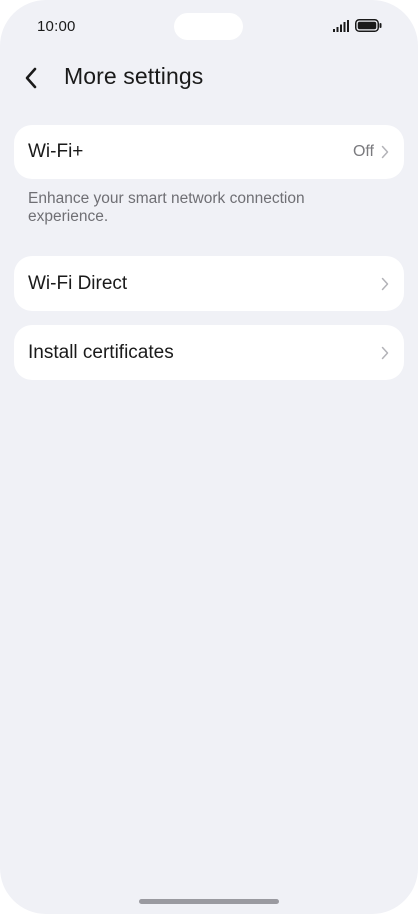 The image size is (418, 914). What do you see at coordinates (209, 901) in the screenshot?
I see `home-indicator` at bounding box center [209, 901].